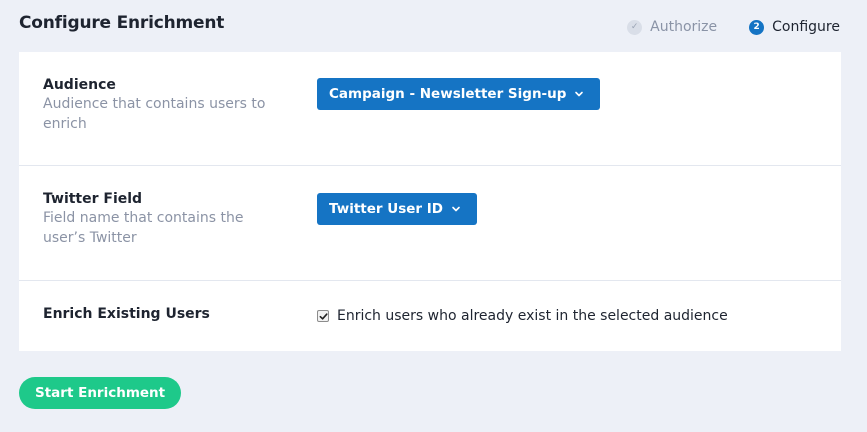 The width and height of the screenshot is (867, 432). Describe the element at coordinates (635, 27) in the screenshot. I see `check-icon: ✓` at that location.